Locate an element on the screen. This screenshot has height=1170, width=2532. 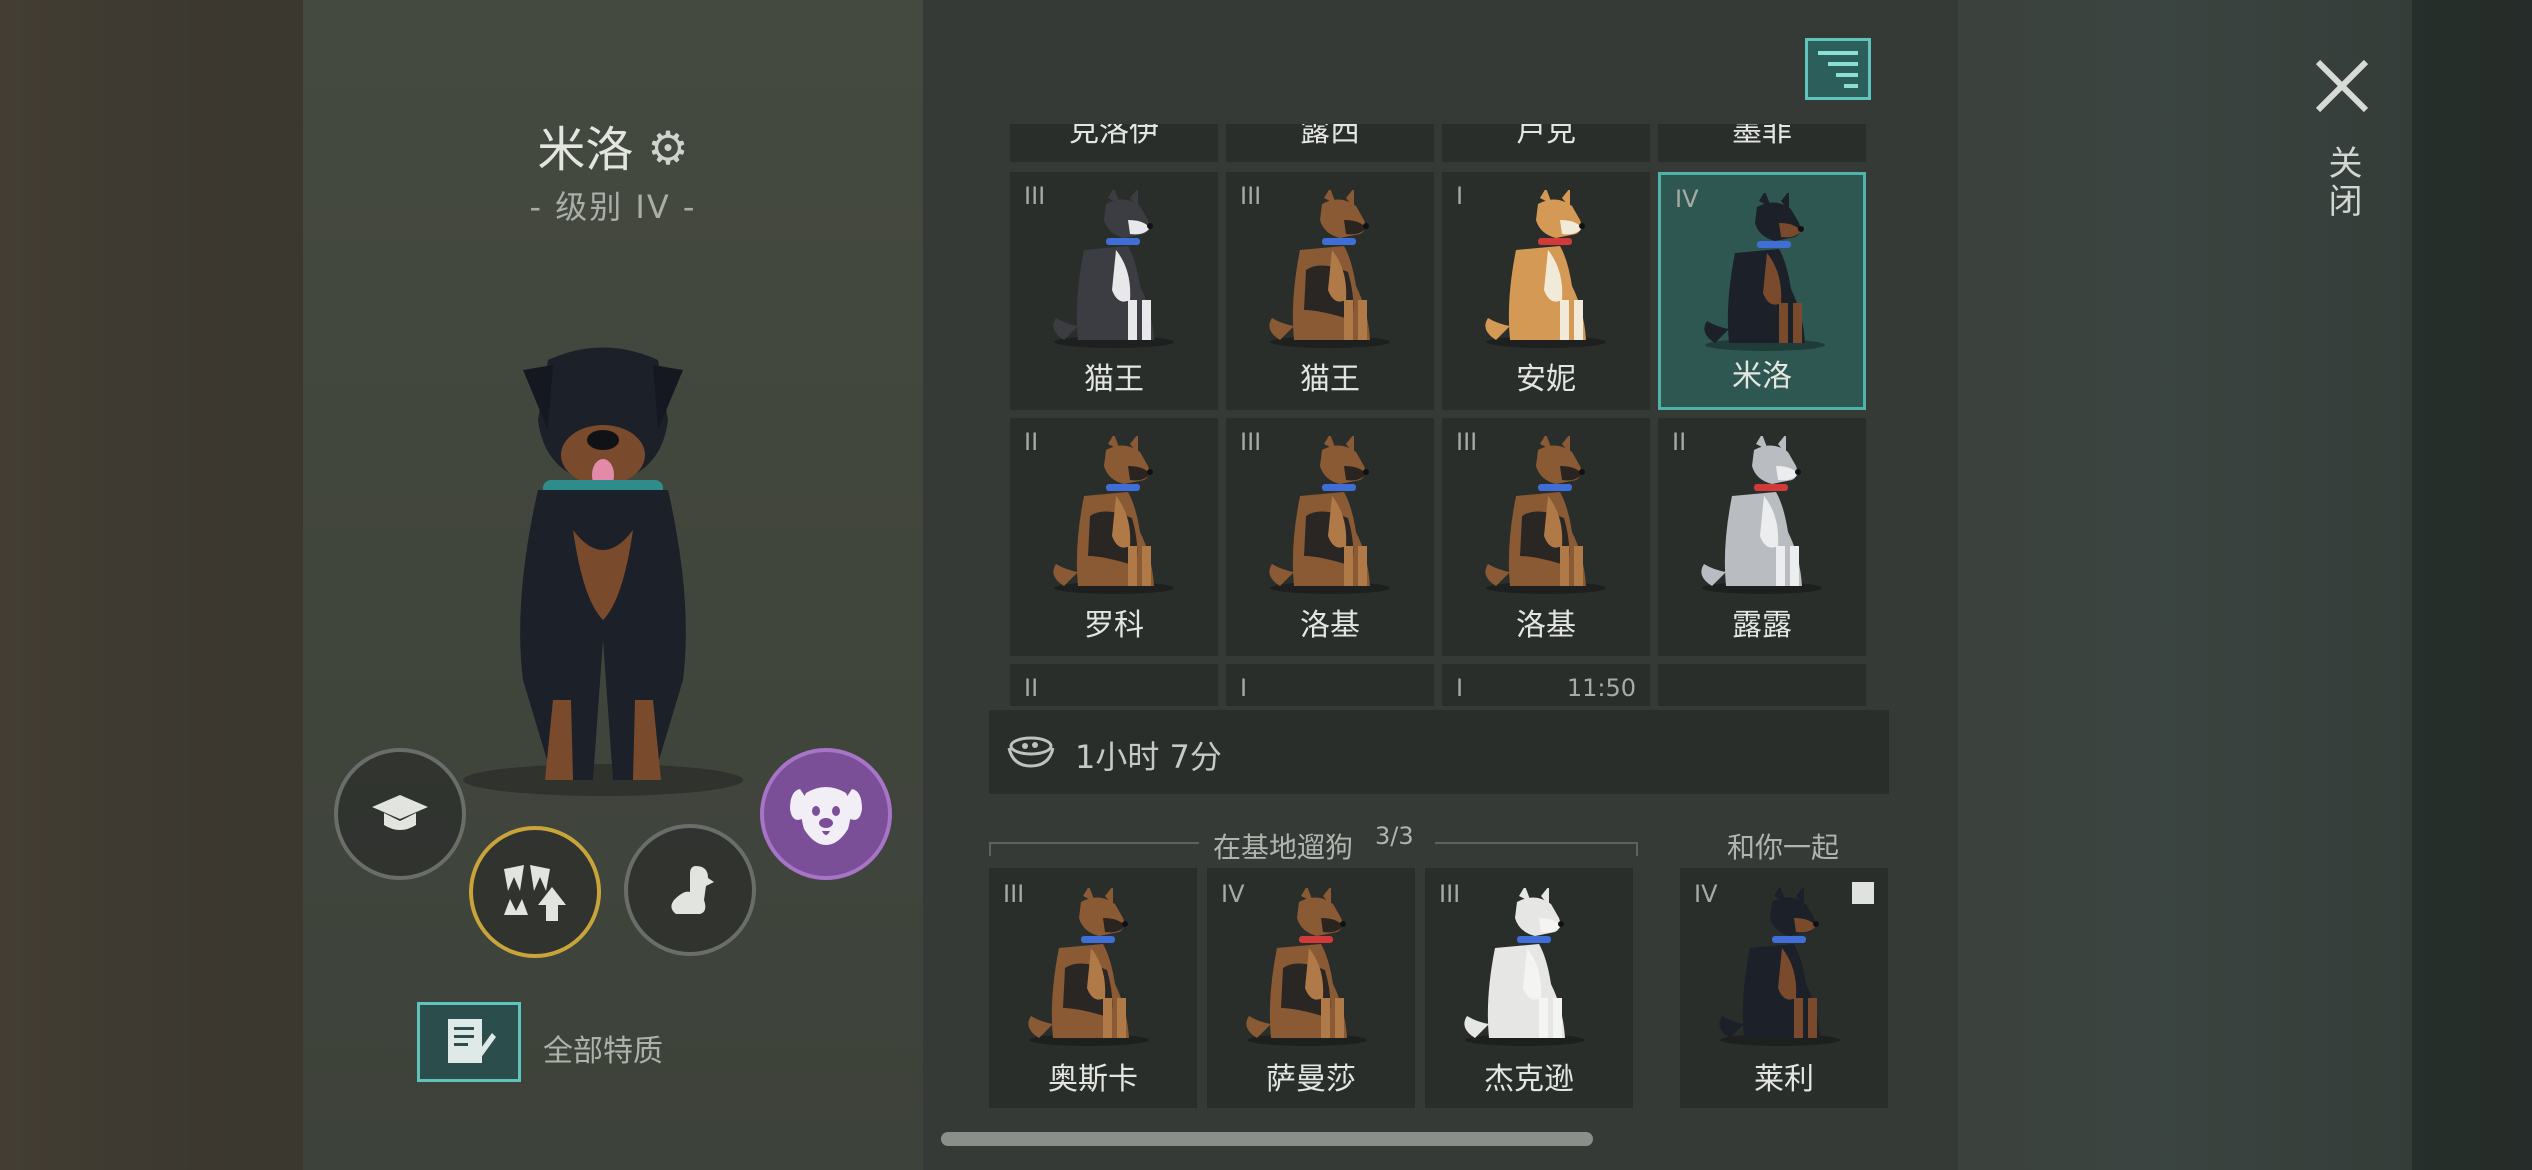
dog-name-label: 罗科 is located at coordinates (1114, 625).